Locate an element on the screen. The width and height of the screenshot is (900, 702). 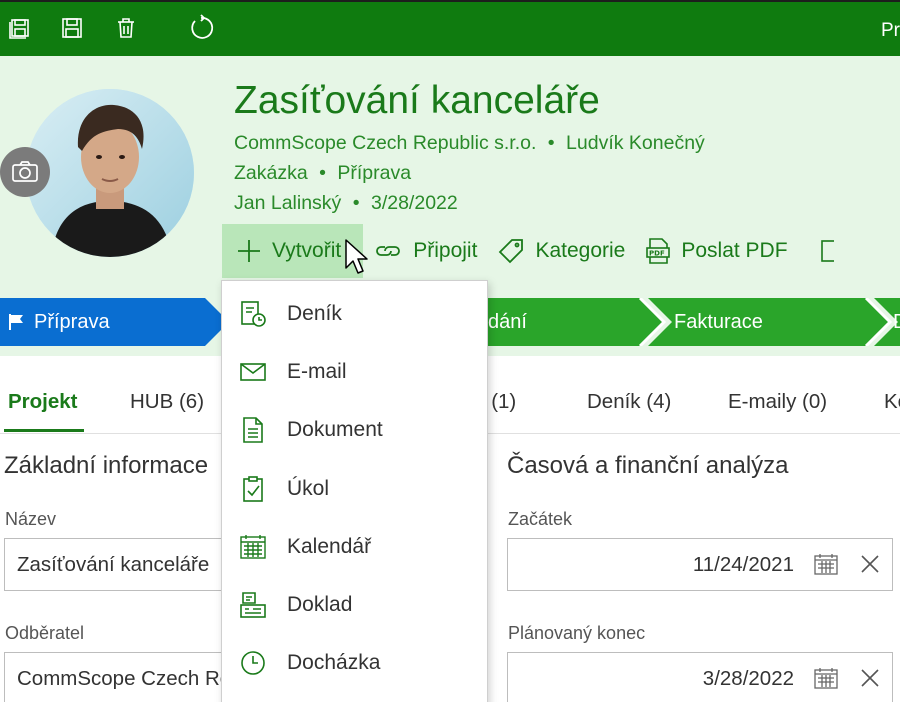
category-button: Kategorie is located at coordinates (561, 251).